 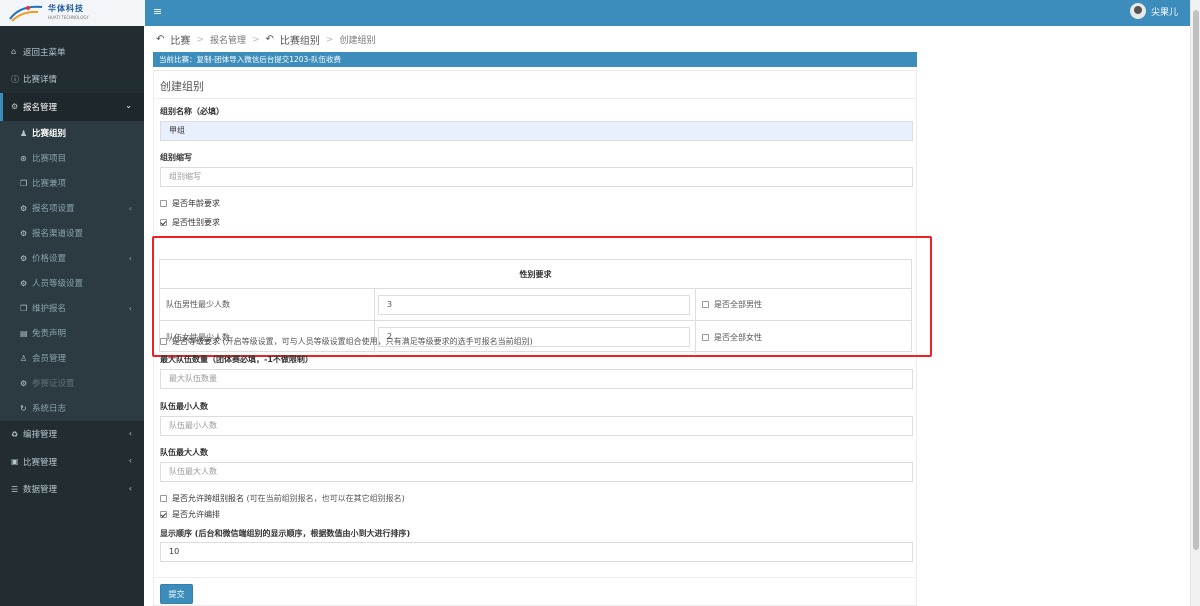 I want to click on sidebar-item-channel-settings: ⚙ 报名渠道设置, so click(x=72, y=233).